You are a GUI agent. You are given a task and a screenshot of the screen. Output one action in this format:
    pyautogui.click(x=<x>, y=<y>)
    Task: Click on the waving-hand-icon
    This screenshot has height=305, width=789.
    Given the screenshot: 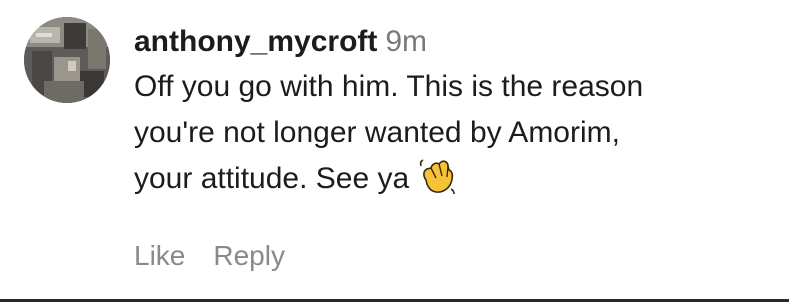 What is the action you would take?
    pyautogui.click(x=437, y=176)
    